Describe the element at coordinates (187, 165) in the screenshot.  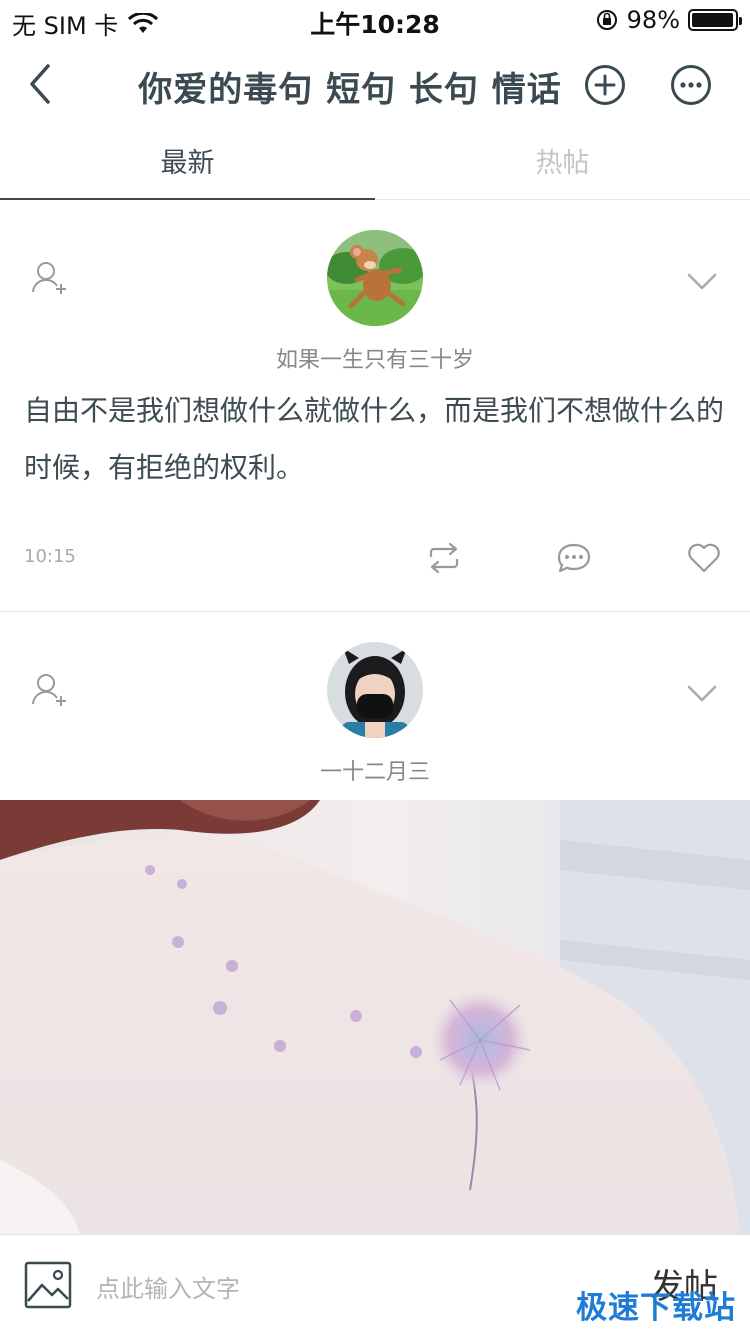
I see `tab-latest: 最新` at that location.